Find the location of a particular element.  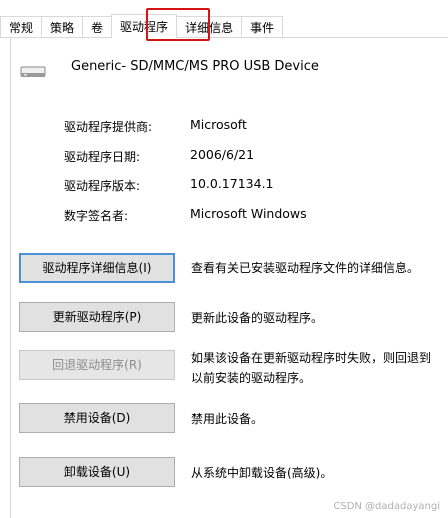

tab-driver: 驱动程序 is located at coordinates (144, 26).